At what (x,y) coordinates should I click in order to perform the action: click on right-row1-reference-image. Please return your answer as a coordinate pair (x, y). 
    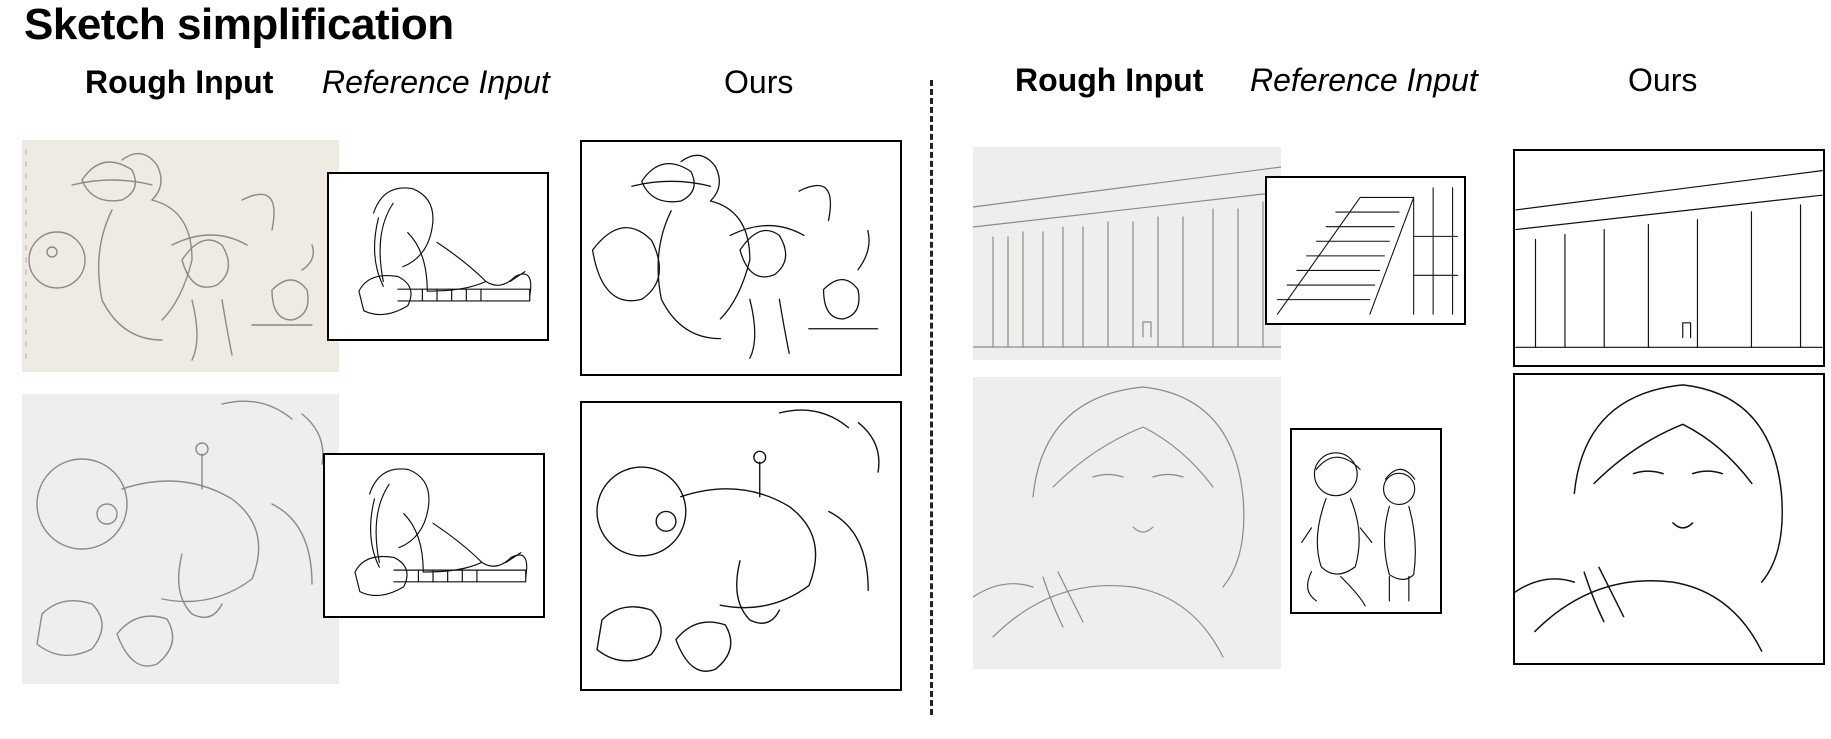
    Looking at the image, I should click on (1365, 250).